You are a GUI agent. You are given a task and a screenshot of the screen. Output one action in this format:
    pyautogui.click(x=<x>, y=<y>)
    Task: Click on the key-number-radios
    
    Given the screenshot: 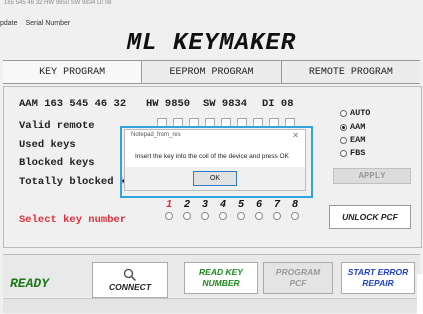 What is the action you would take?
    pyautogui.click(x=232, y=216)
    